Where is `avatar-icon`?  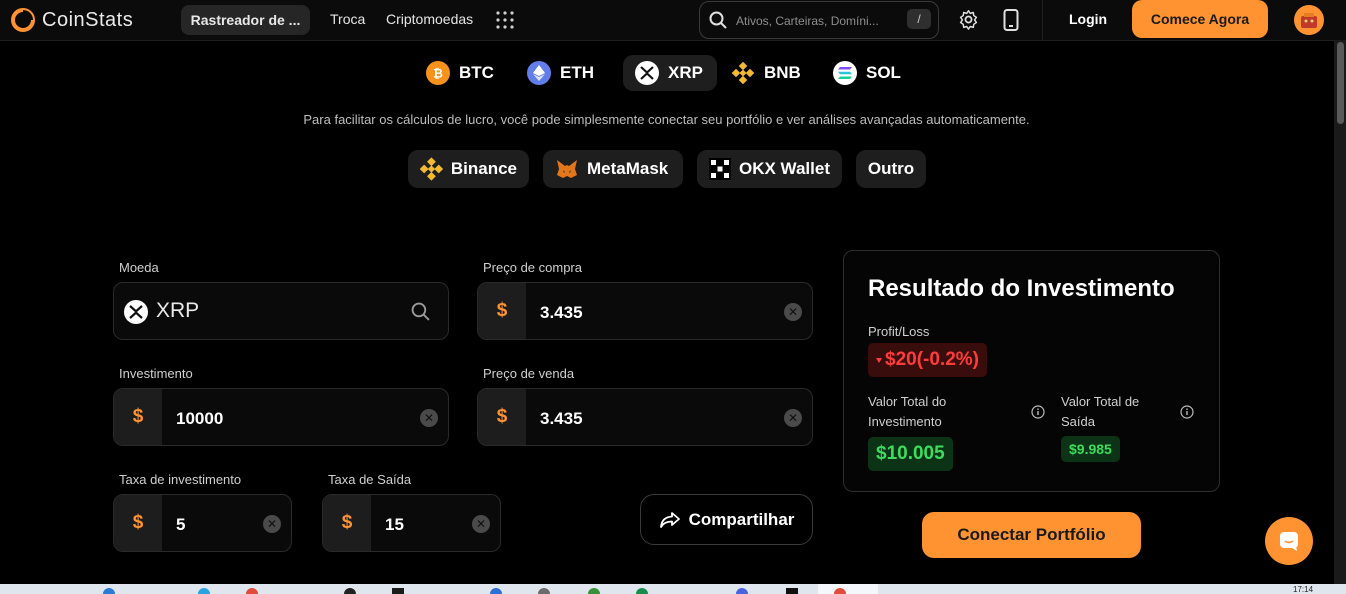
avatar-icon is located at coordinates (1309, 20).